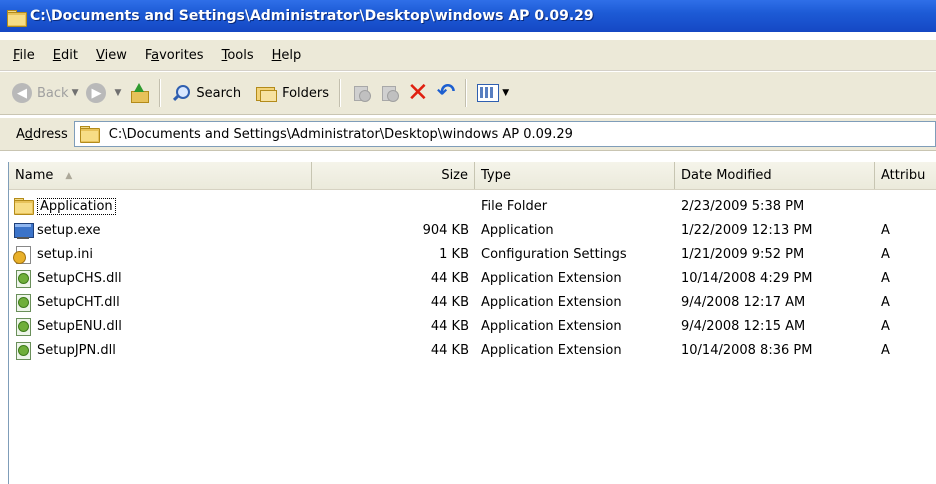  What do you see at coordinates (76, 350) in the screenshot?
I see `file-name: SetupJPN.dll` at bounding box center [76, 350].